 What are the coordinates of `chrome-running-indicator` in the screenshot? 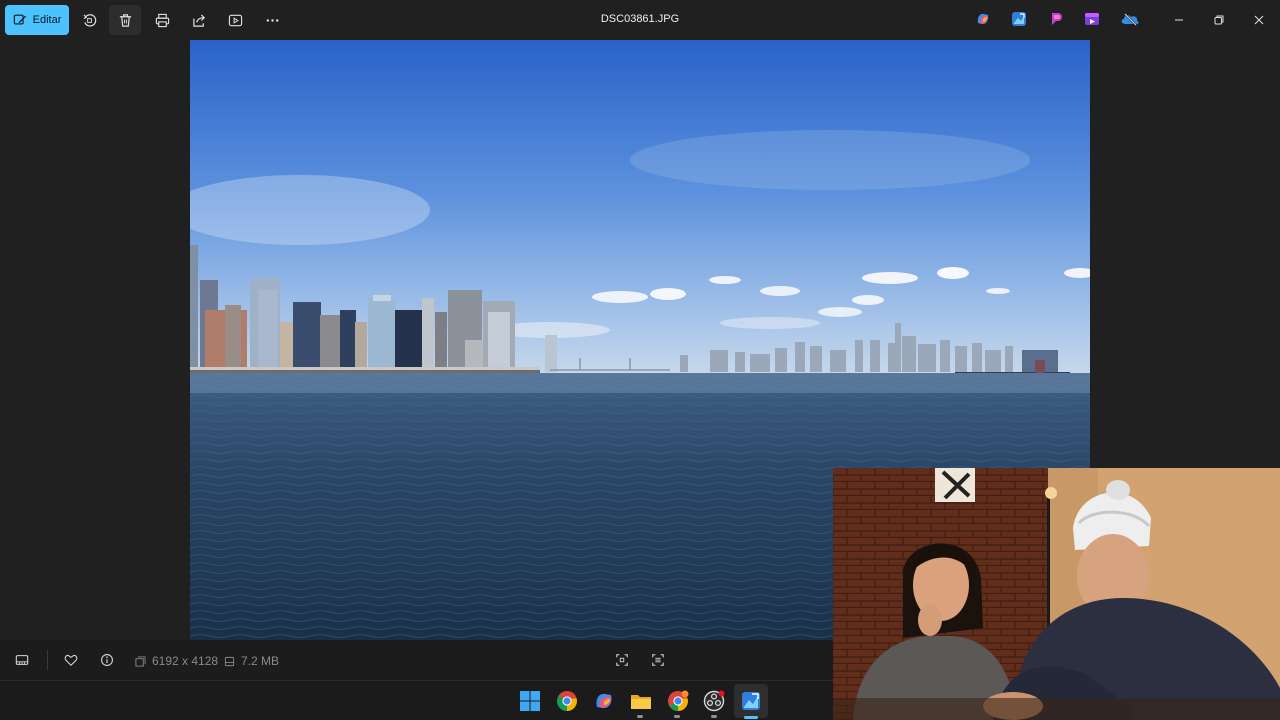 It's located at (677, 716).